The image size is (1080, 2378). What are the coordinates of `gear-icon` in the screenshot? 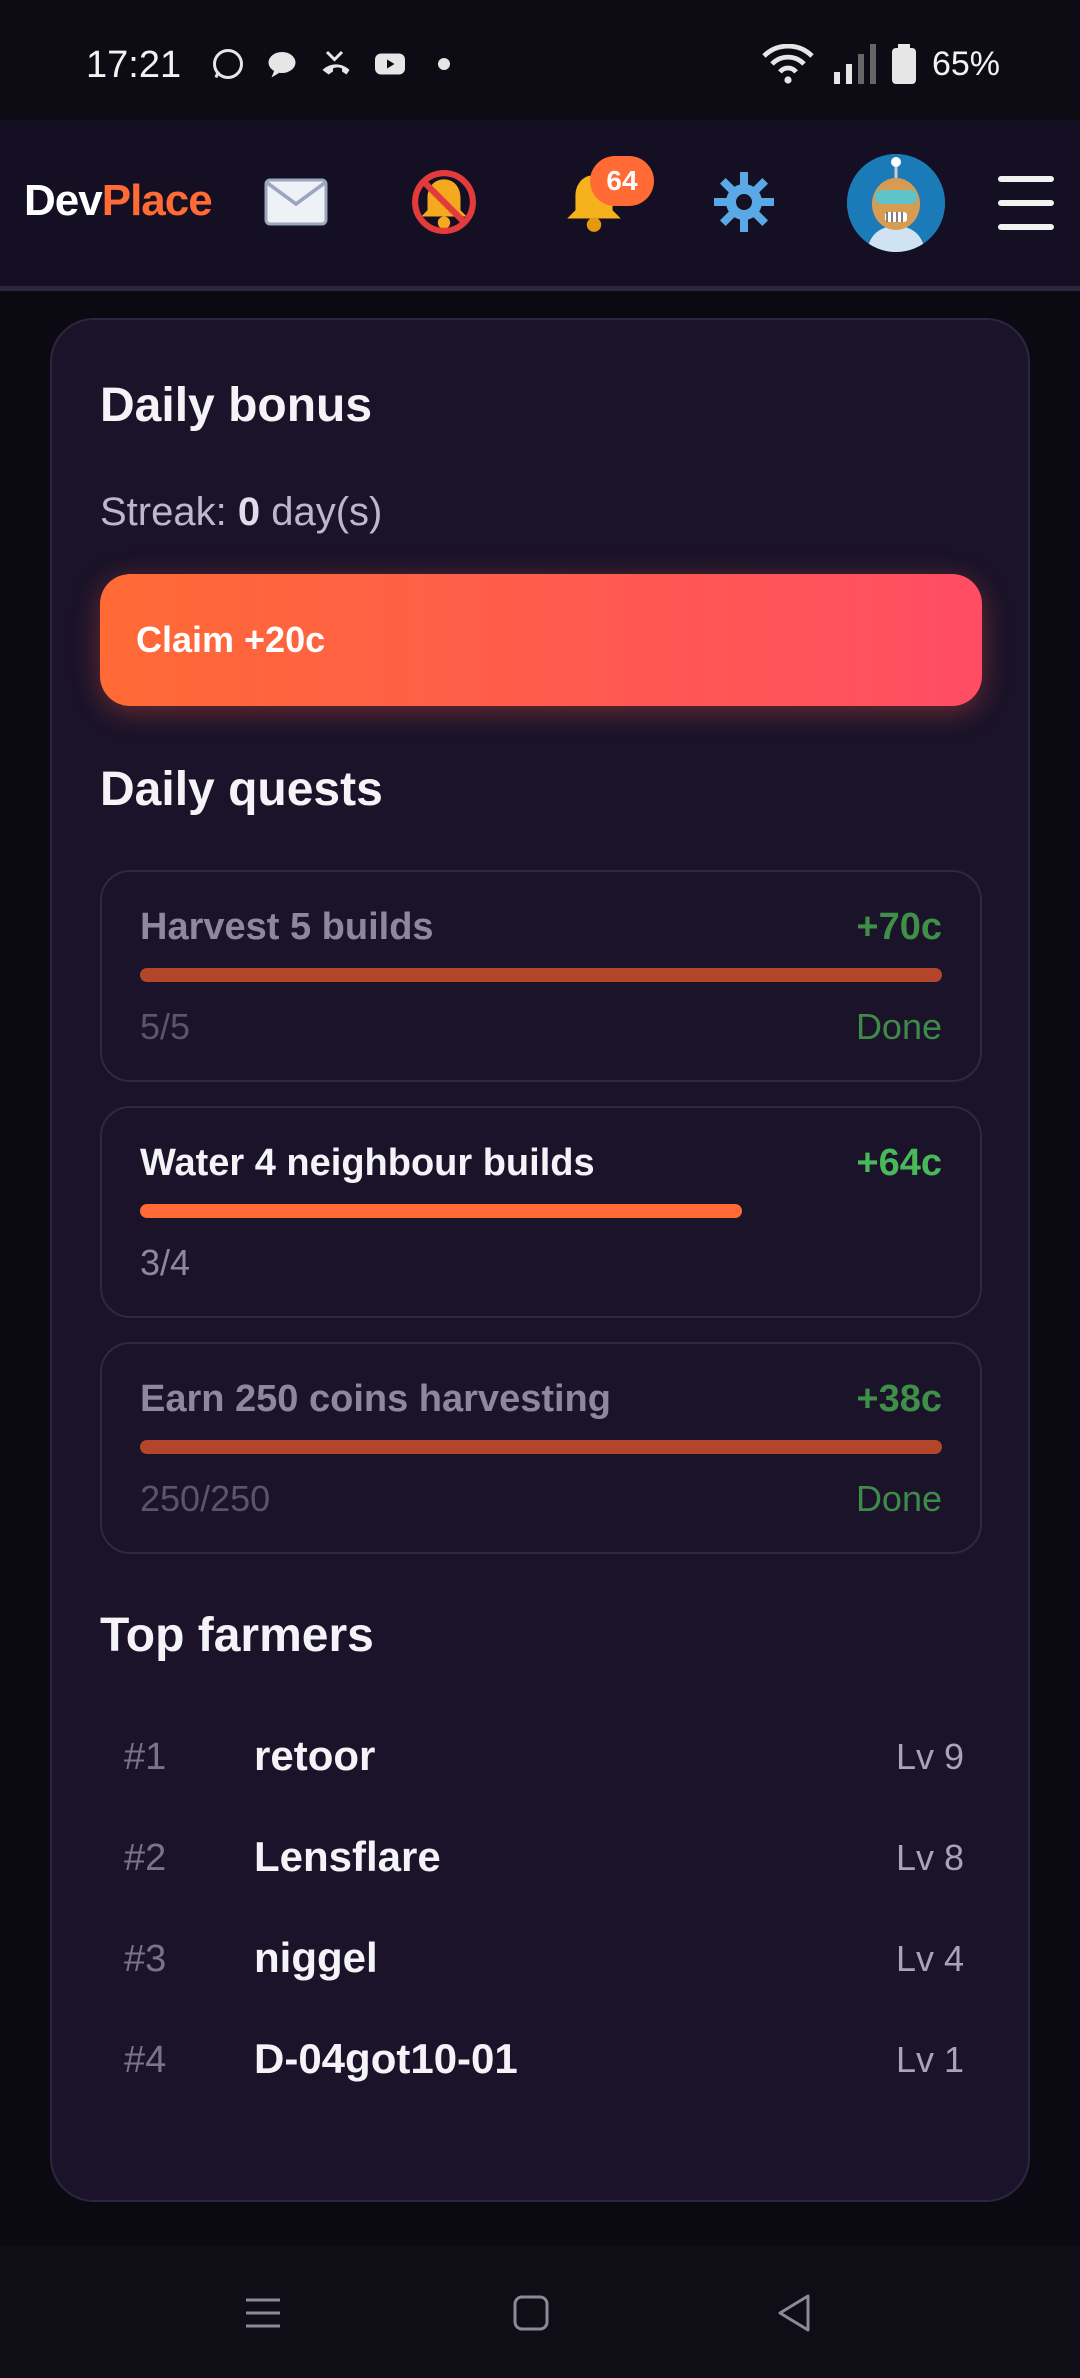 It's located at (744, 202).